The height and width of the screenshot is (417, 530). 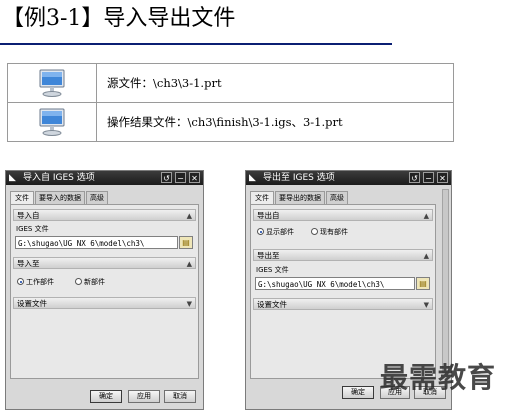 I want to click on section-import-from: 导入自 ▲, so click(x=104, y=215).